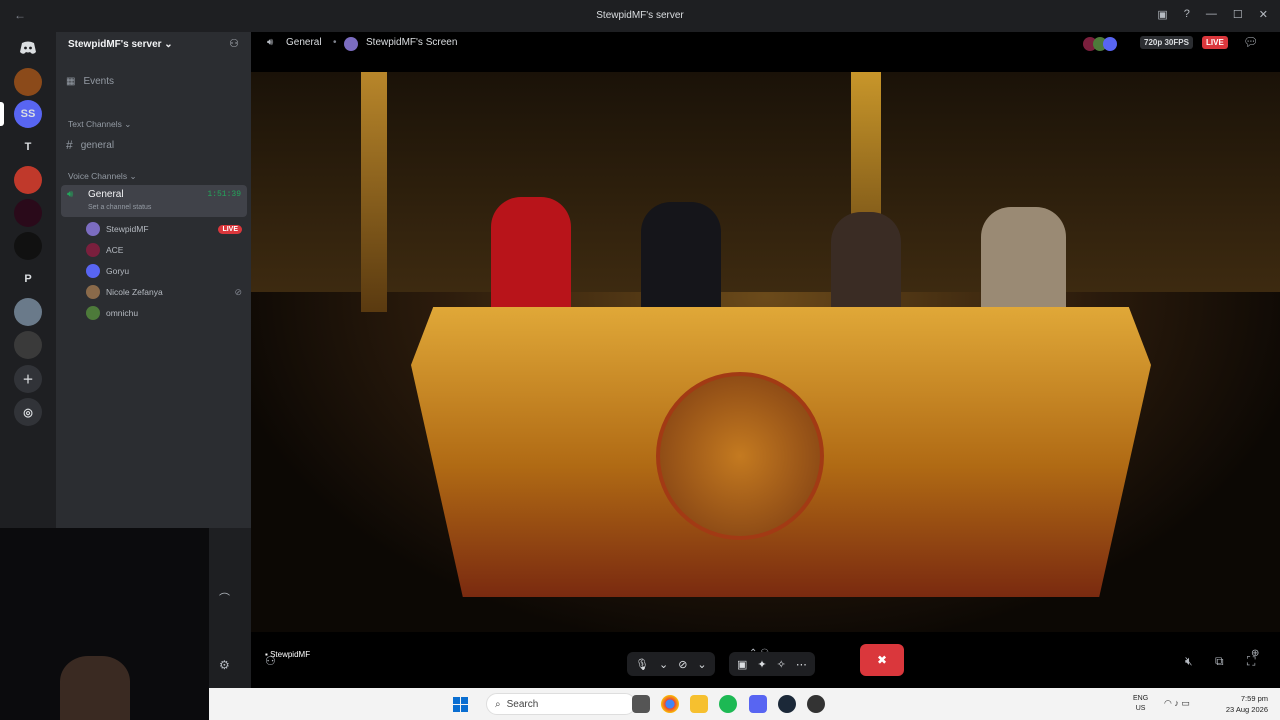 This screenshot has height=720, width=1280. Describe the element at coordinates (28, 379) in the screenshot. I see `add-server-icon: ＋` at that location.